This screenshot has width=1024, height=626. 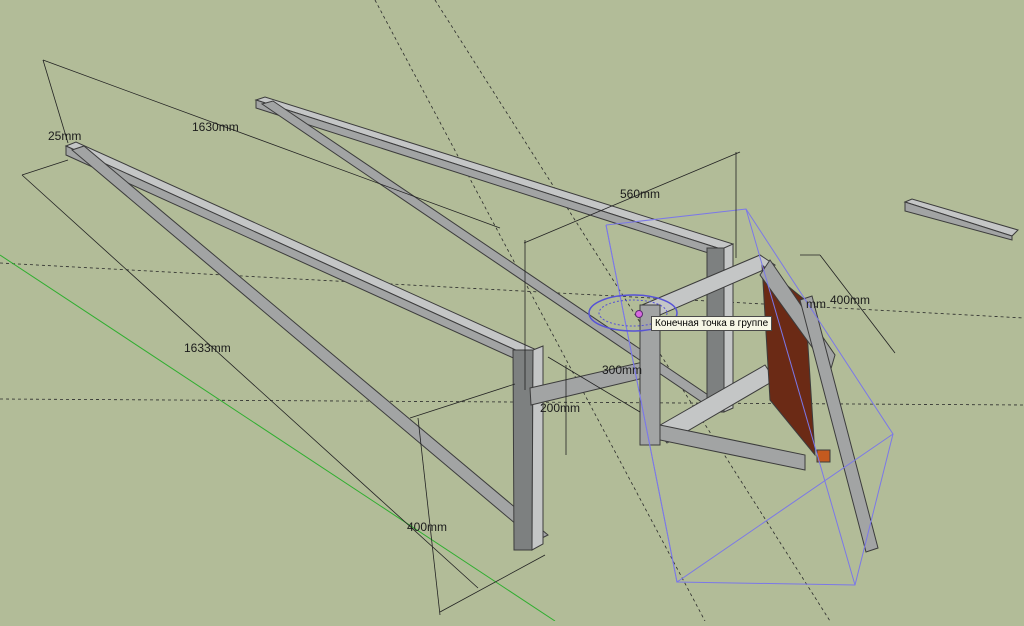 I want to click on beam-right-top-rail, so click(x=494, y=173).